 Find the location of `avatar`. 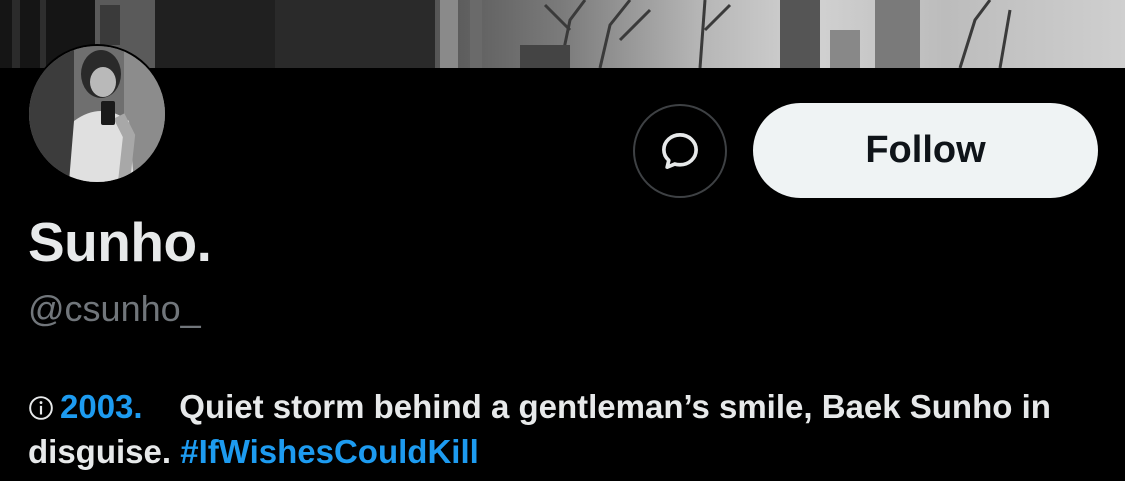

avatar is located at coordinates (97, 114).